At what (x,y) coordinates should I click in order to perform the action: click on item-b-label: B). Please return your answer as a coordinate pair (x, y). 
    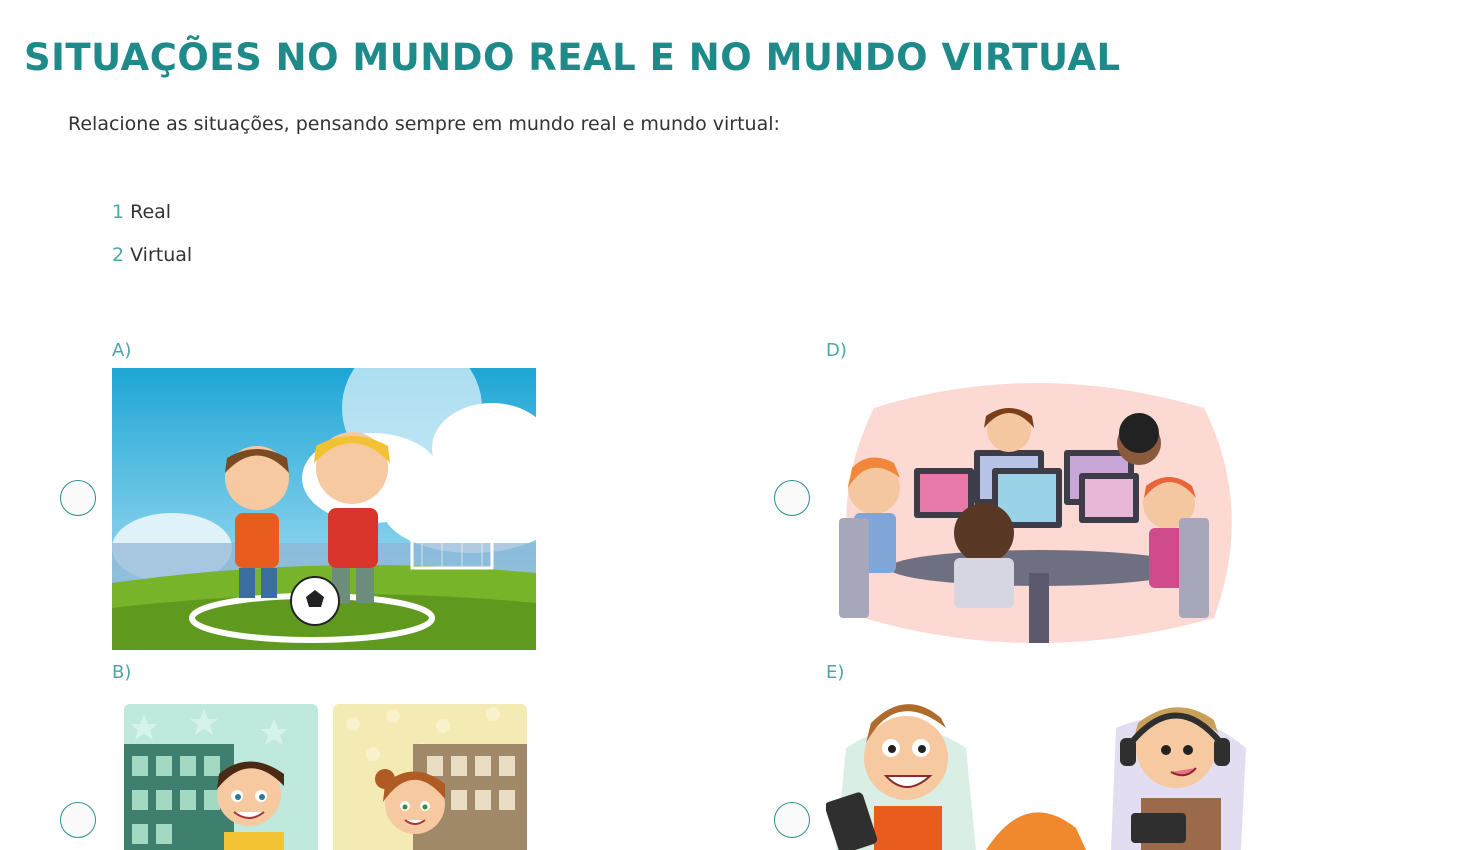
    Looking at the image, I should click on (122, 672).